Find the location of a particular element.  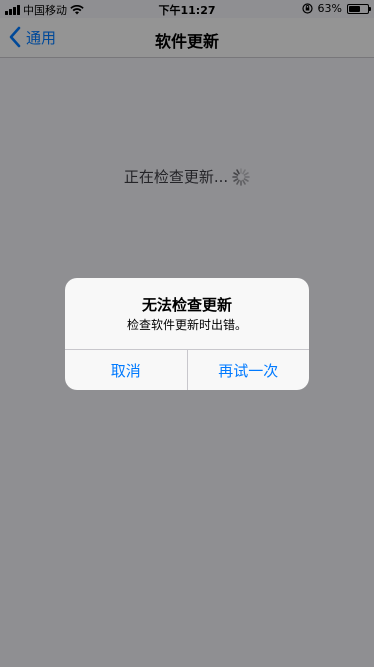

alert-actions: 取消 再试一次 is located at coordinates (187, 369).